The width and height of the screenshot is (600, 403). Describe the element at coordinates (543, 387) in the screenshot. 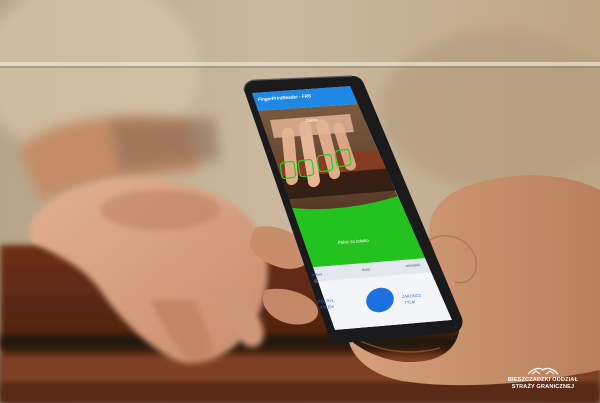

I see `watermark-line-2: STRAŻY GRANICZNEJ` at that location.